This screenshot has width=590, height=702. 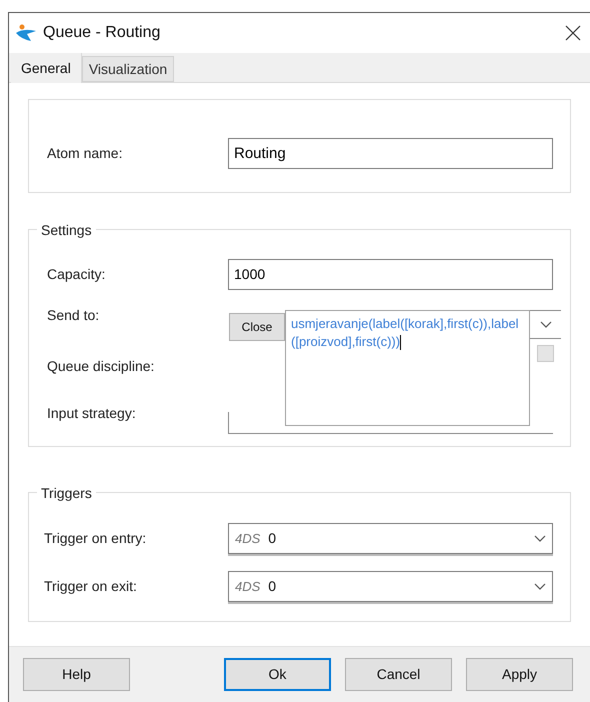 What do you see at coordinates (85, 153) in the screenshot?
I see `field-label: Atom name:` at bounding box center [85, 153].